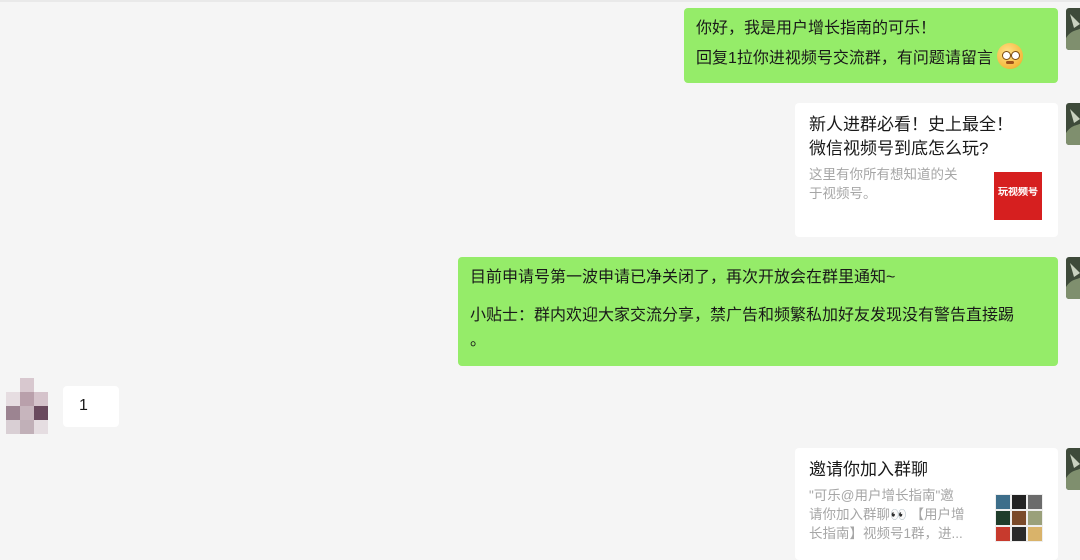 This screenshot has width=1080, height=560. I want to click on group-avatar-grid-icon, so click(1019, 518).